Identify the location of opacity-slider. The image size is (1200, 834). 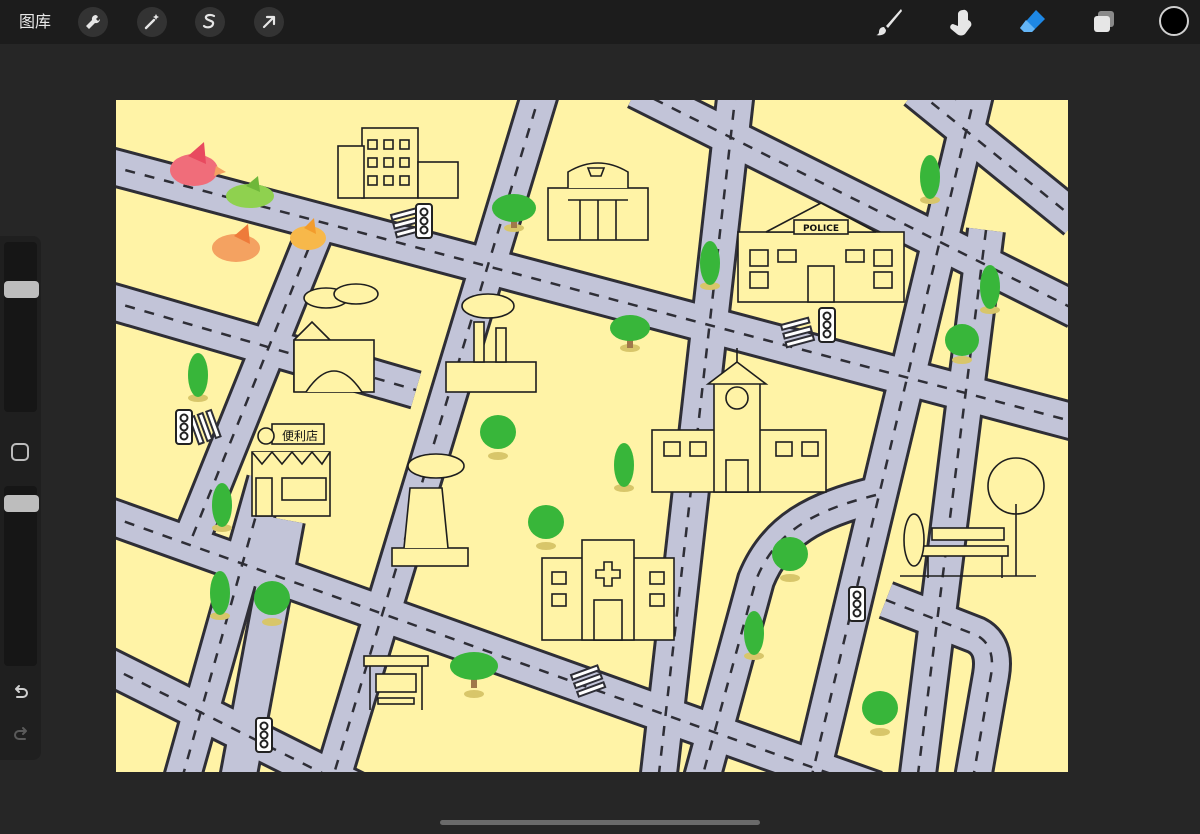
(20, 576).